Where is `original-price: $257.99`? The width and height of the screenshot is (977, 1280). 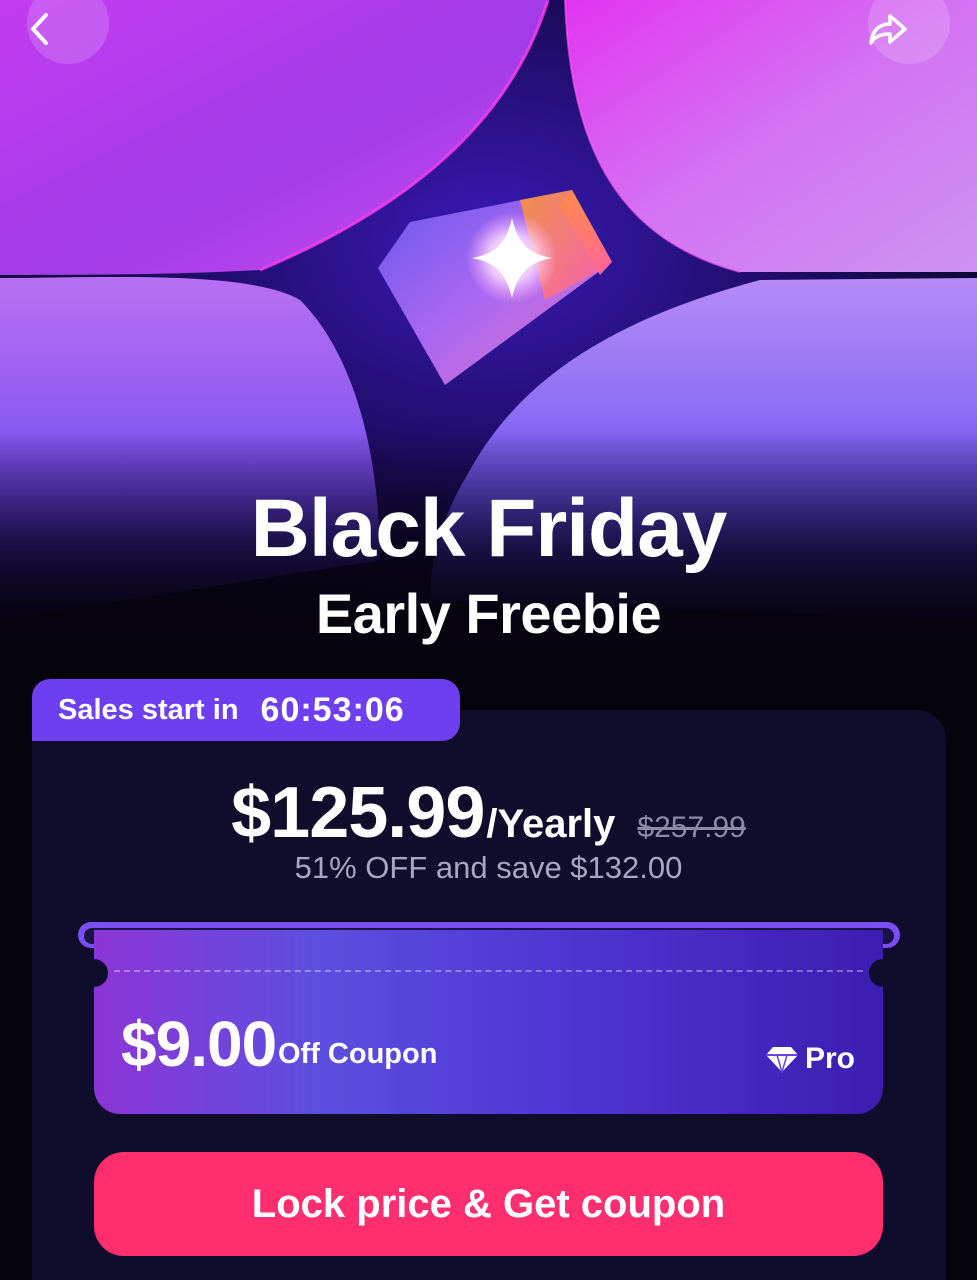
original-price: $257.99 is located at coordinates (691, 827).